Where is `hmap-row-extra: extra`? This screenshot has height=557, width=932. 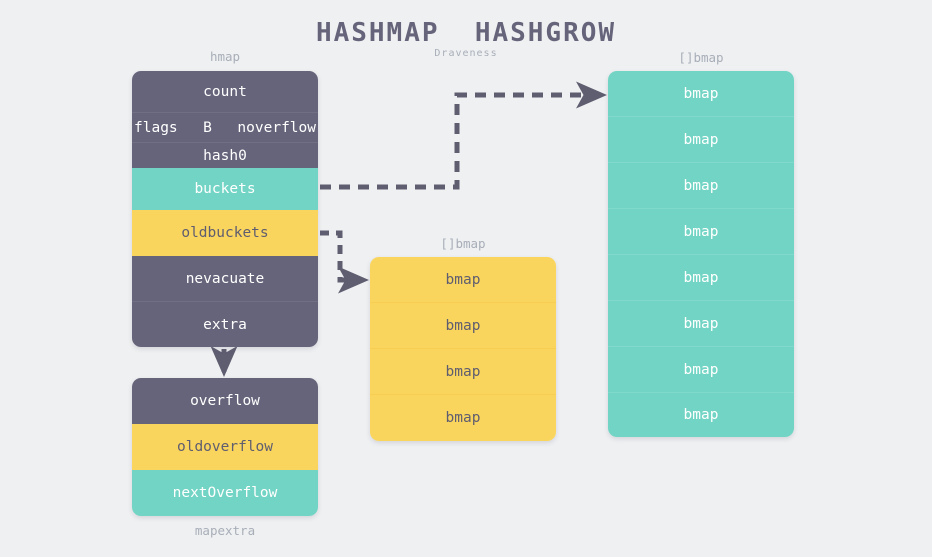
hmap-row-extra: extra is located at coordinates (225, 324).